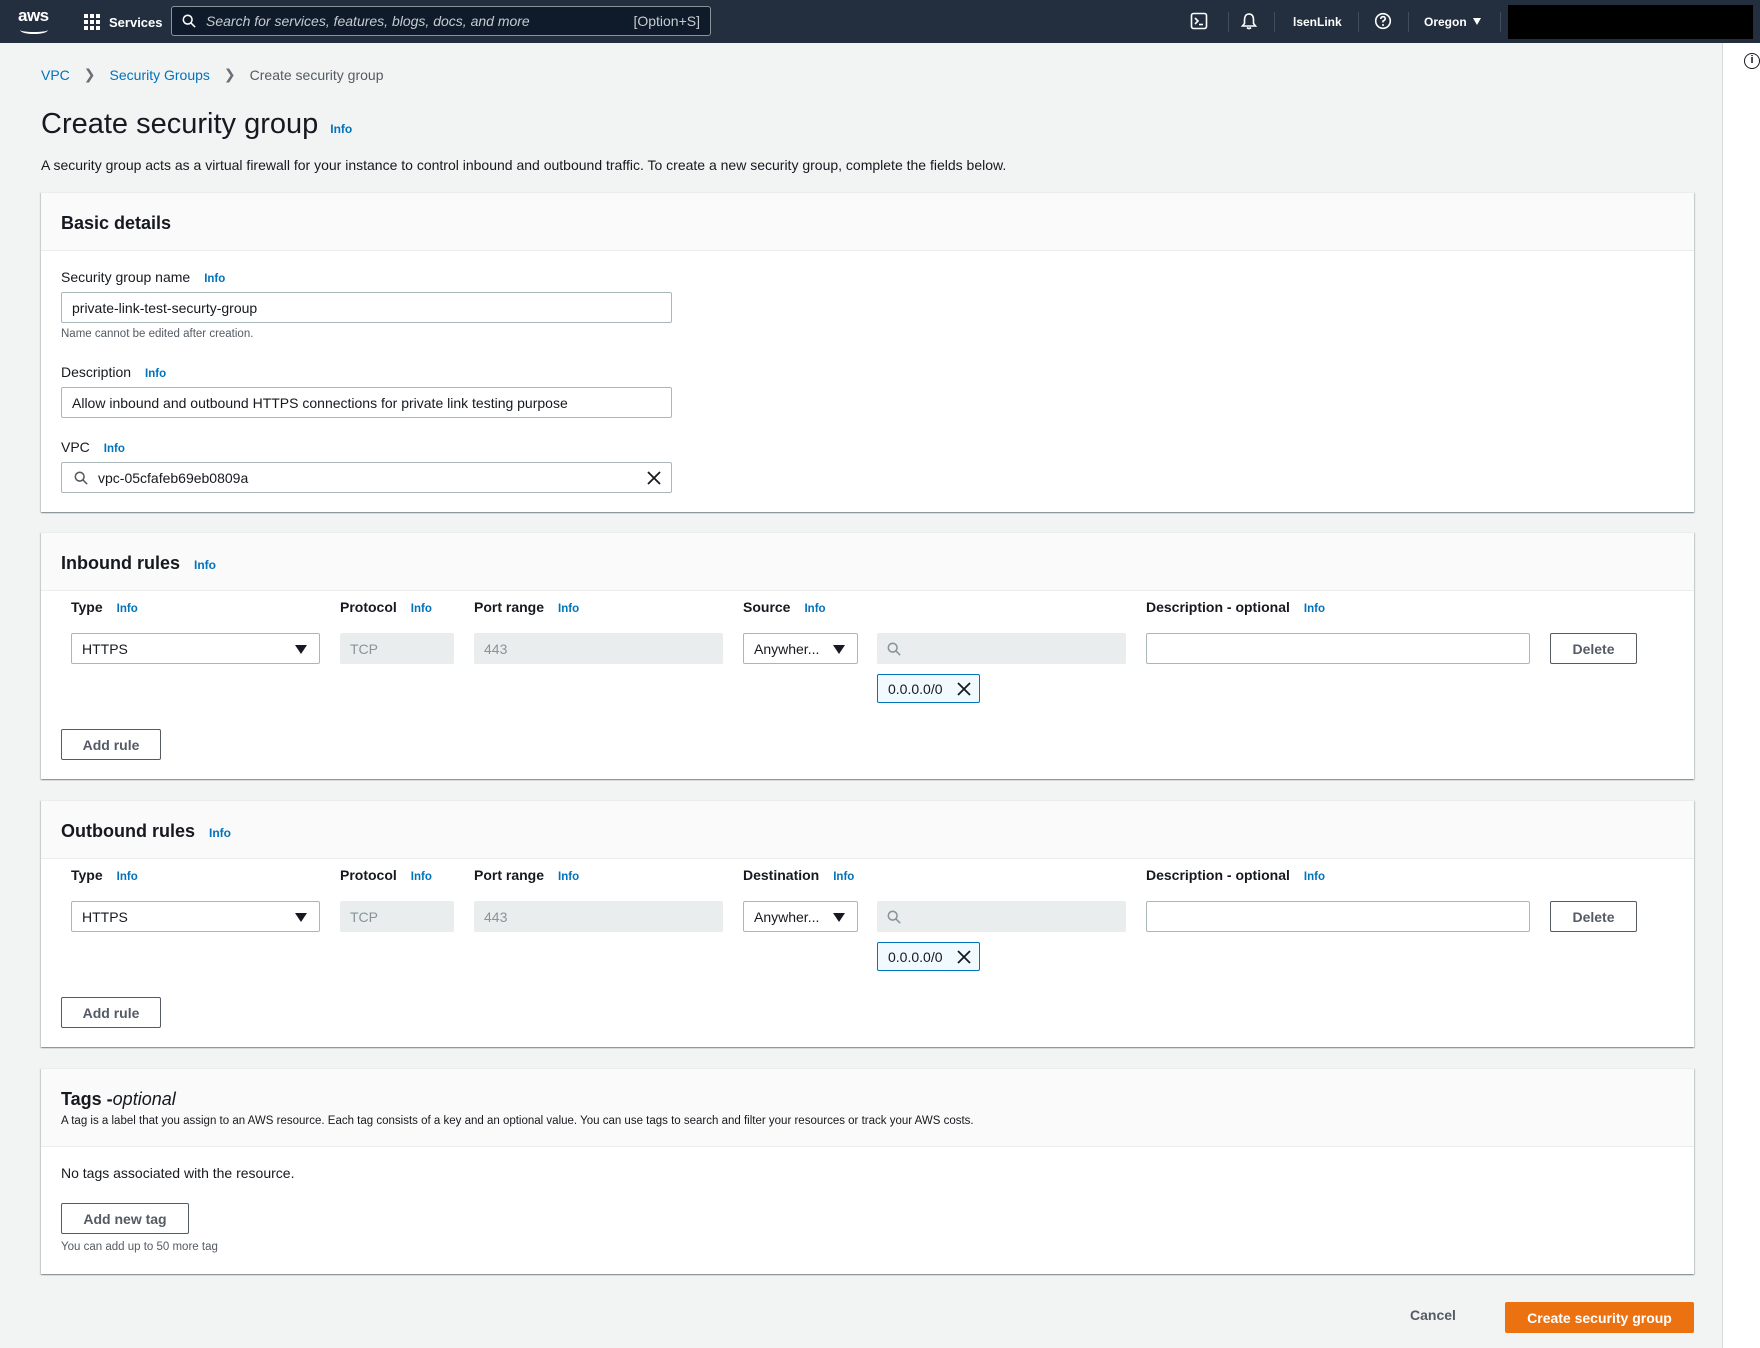 This screenshot has width=1760, height=1348. What do you see at coordinates (397, 648) in the screenshot?
I see `inbound-protocol-field: TCP` at bounding box center [397, 648].